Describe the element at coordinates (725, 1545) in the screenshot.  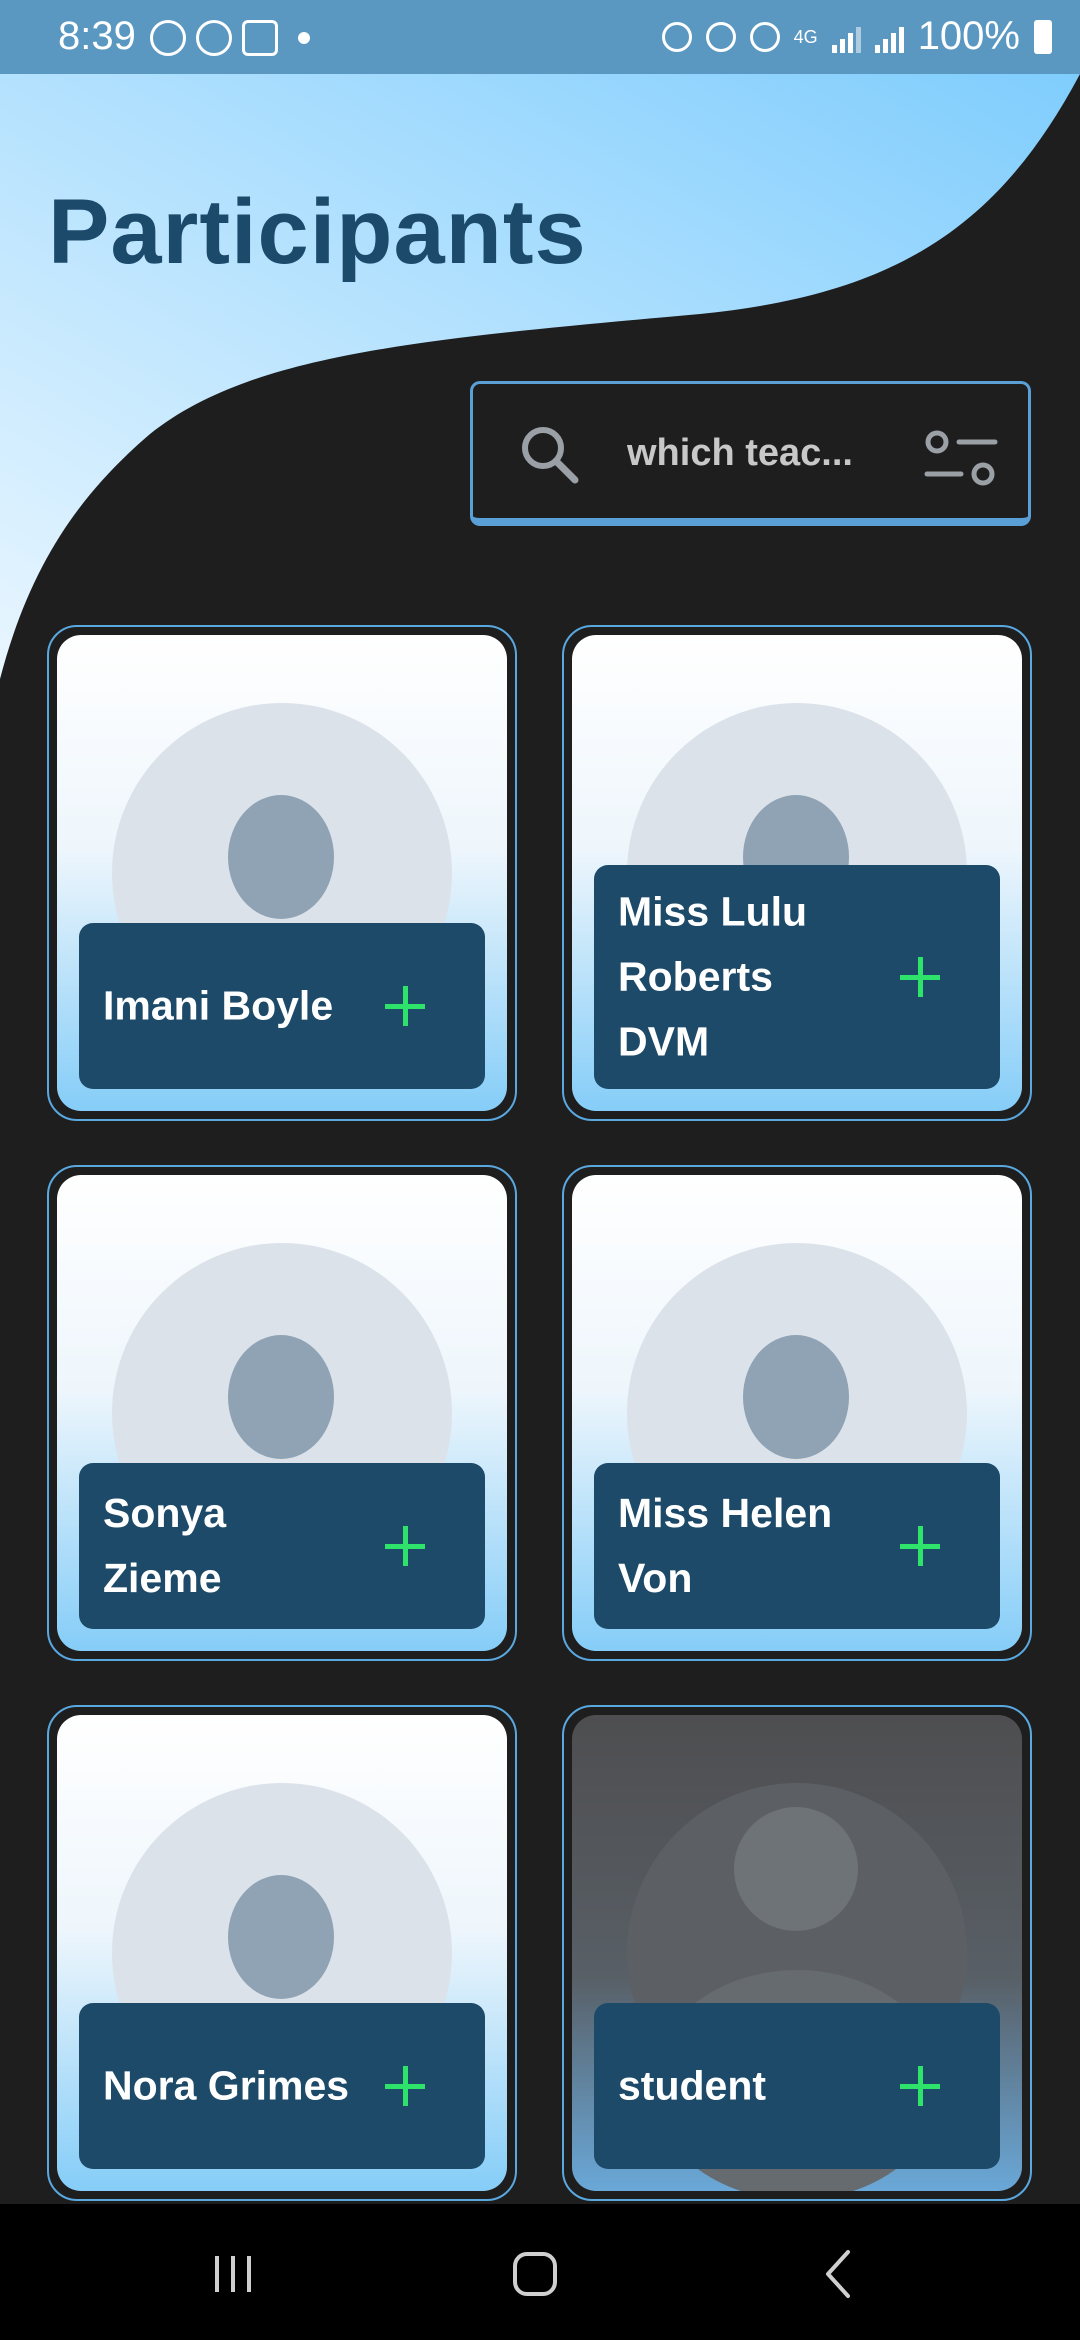
I see `participant-name: Miss Helen Von` at that location.